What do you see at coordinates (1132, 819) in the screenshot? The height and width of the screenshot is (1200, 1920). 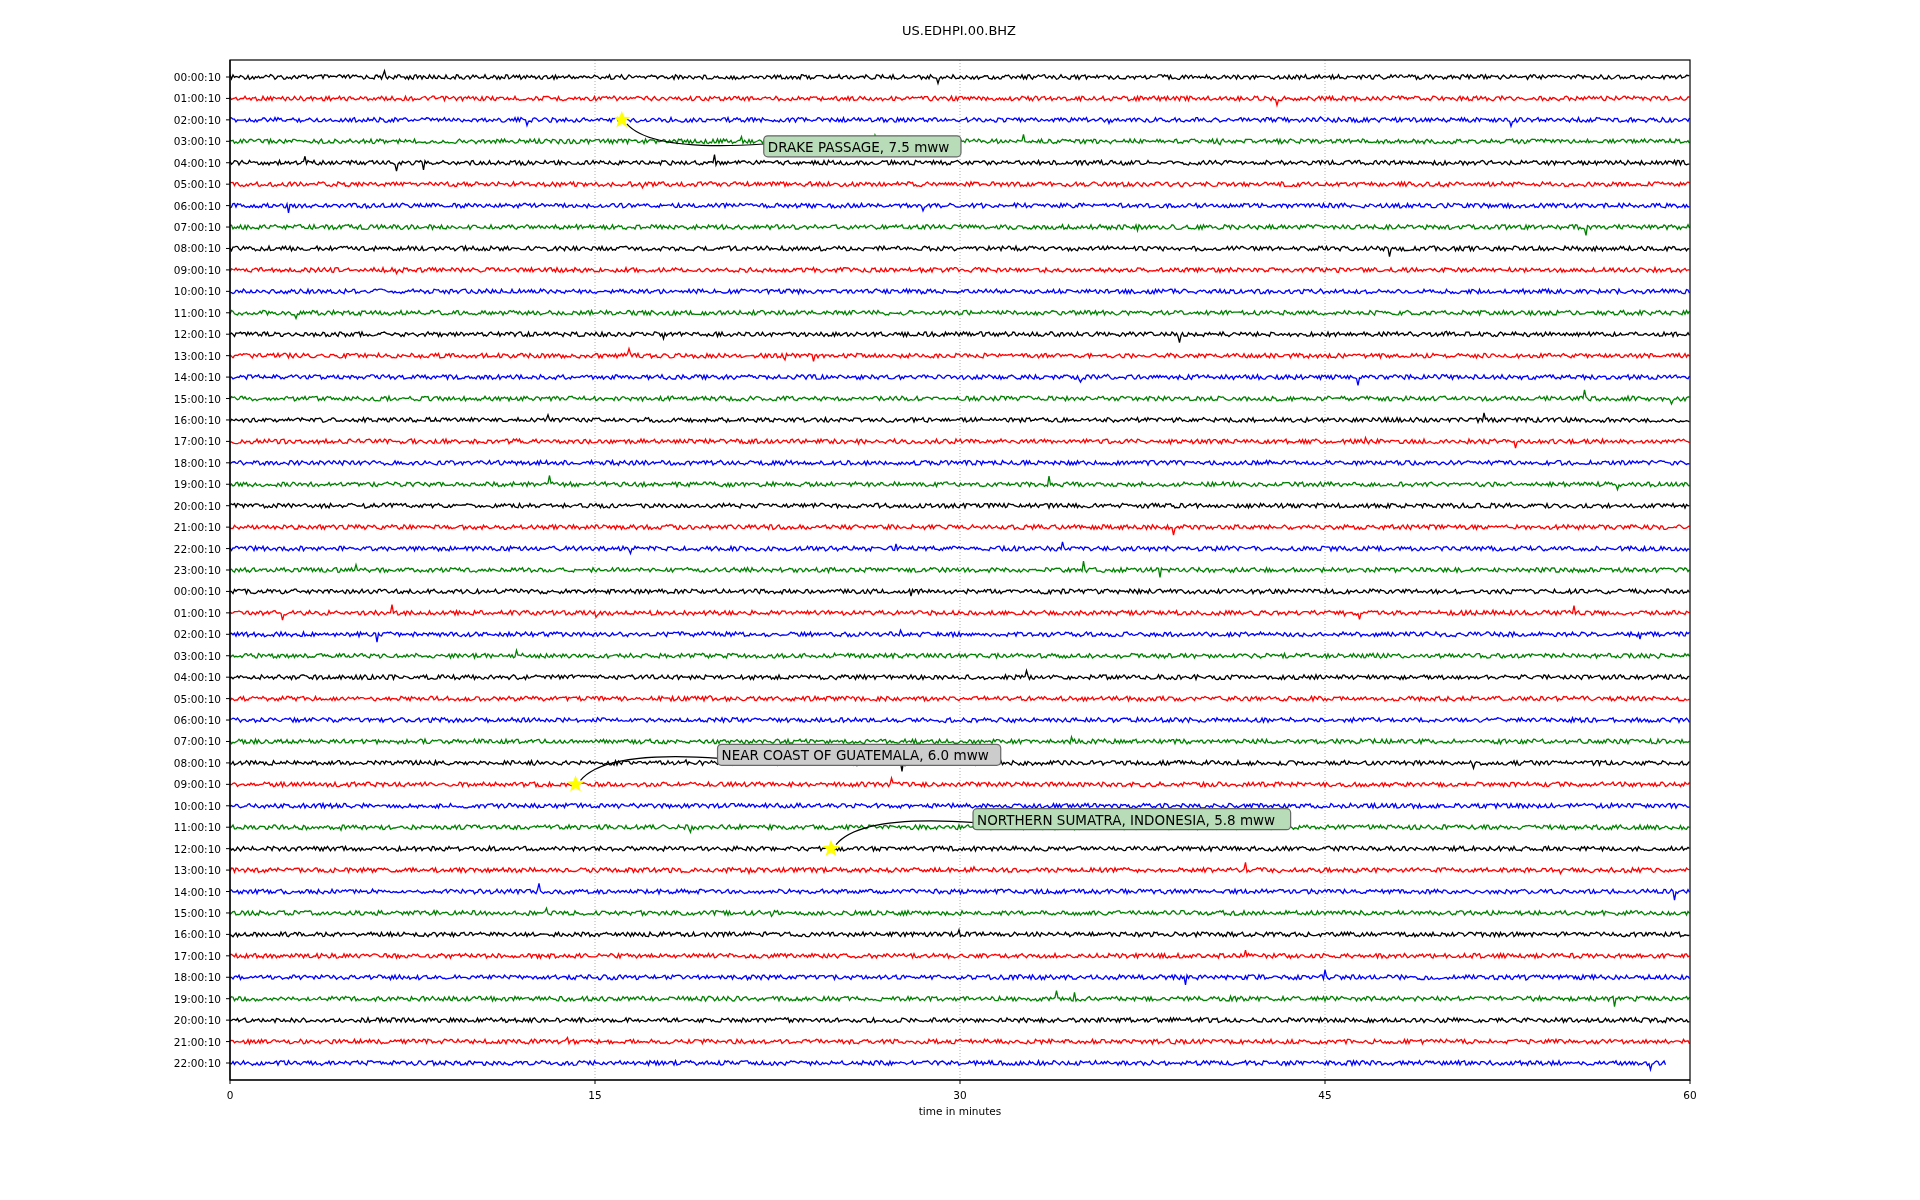 I see `event-label: NORTHERN SUMATRA, INDONESIA, 5.8 mww` at bounding box center [1132, 819].